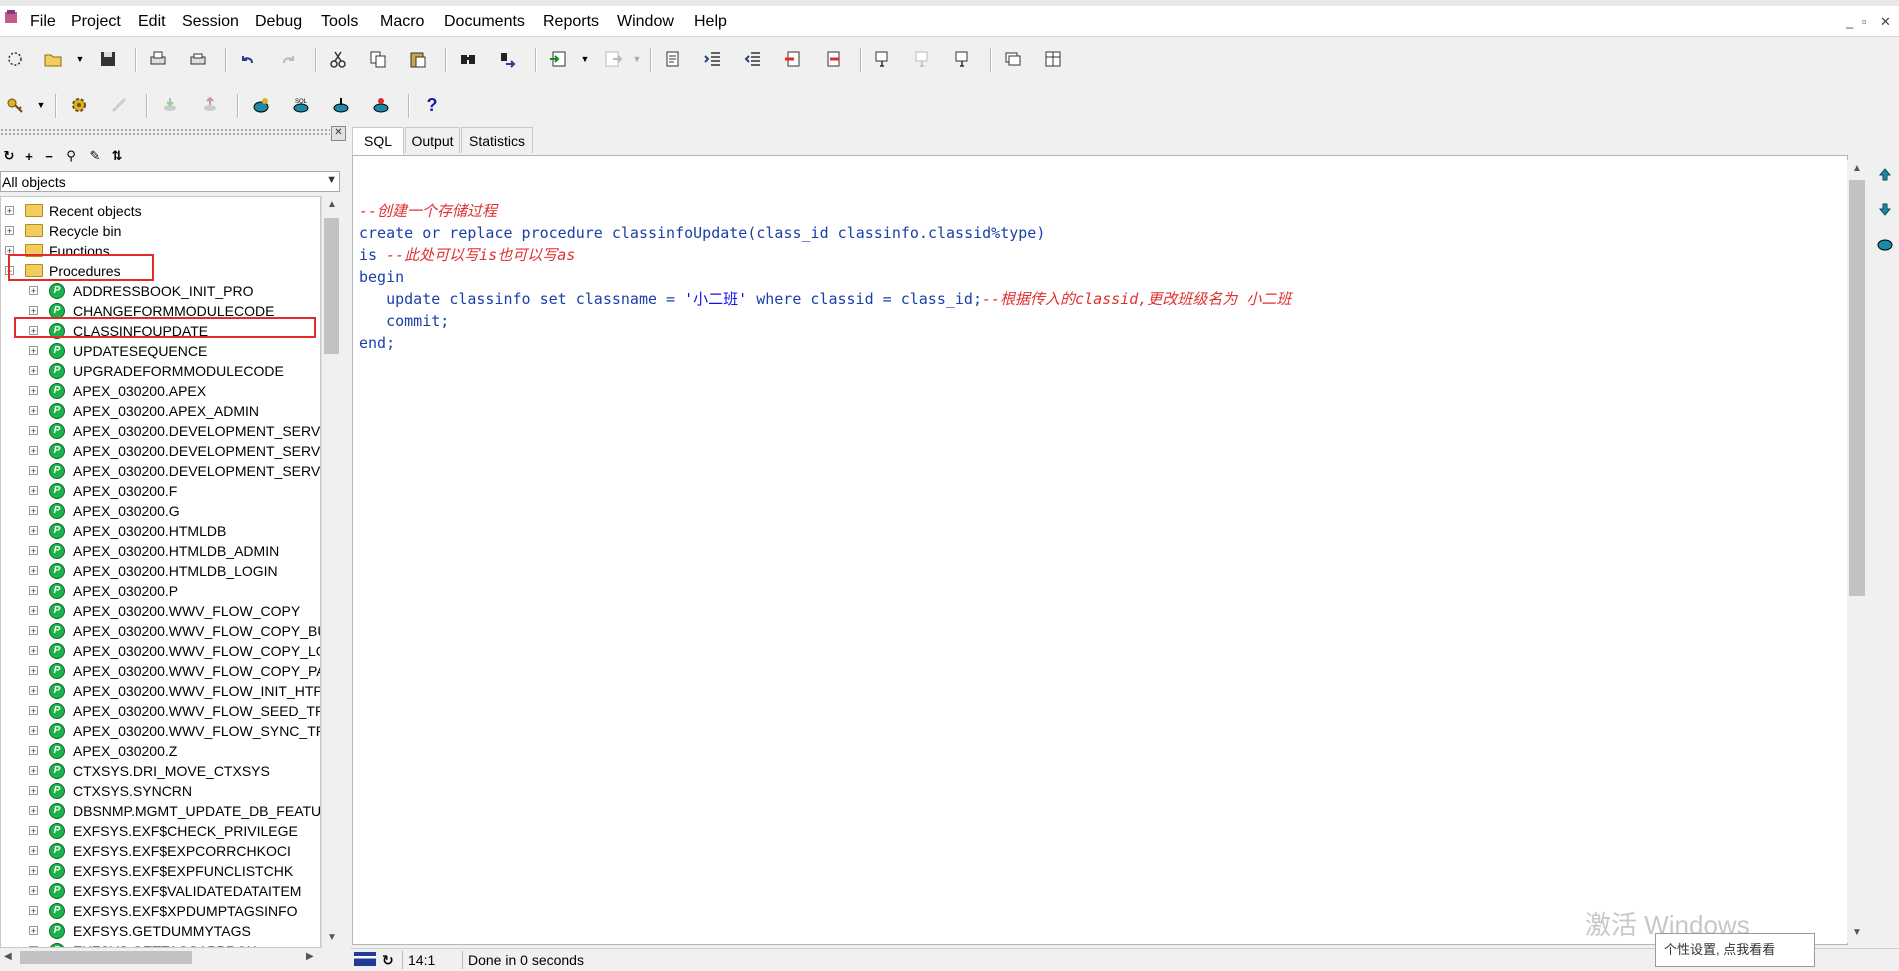 The width and height of the screenshot is (1899, 971). Describe the element at coordinates (160, 671) in the screenshot. I see `tree-procedure-item: + P APEX_030200.WWV_FLOW_COPY_PA` at that location.